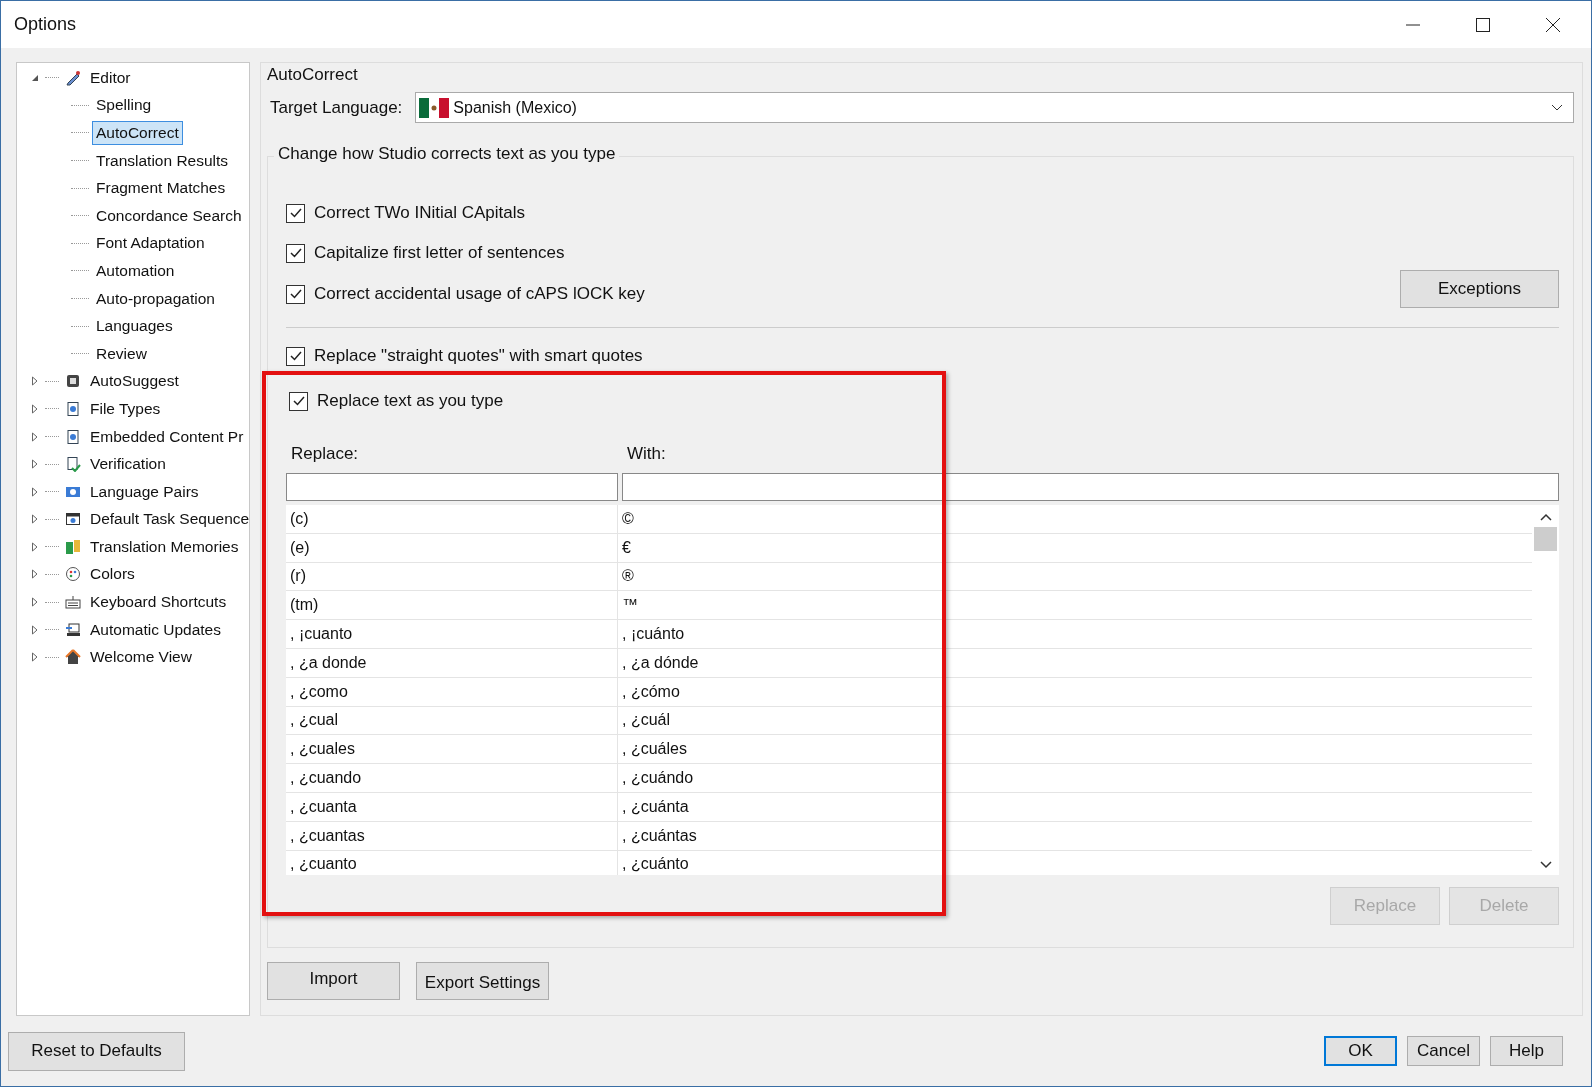 Image resolution: width=1592 pixels, height=1087 pixels. Describe the element at coordinates (465, 294) in the screenshot. I see `checkbox-option: Correct accidental usage of cAPS lOCK key` at that location.